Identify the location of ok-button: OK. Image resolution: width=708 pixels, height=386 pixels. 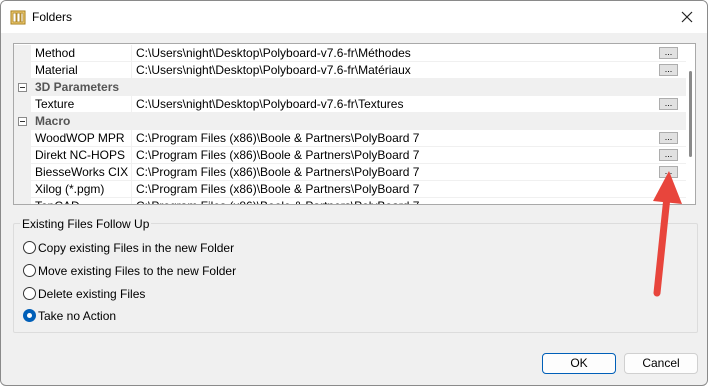
(579, 363).